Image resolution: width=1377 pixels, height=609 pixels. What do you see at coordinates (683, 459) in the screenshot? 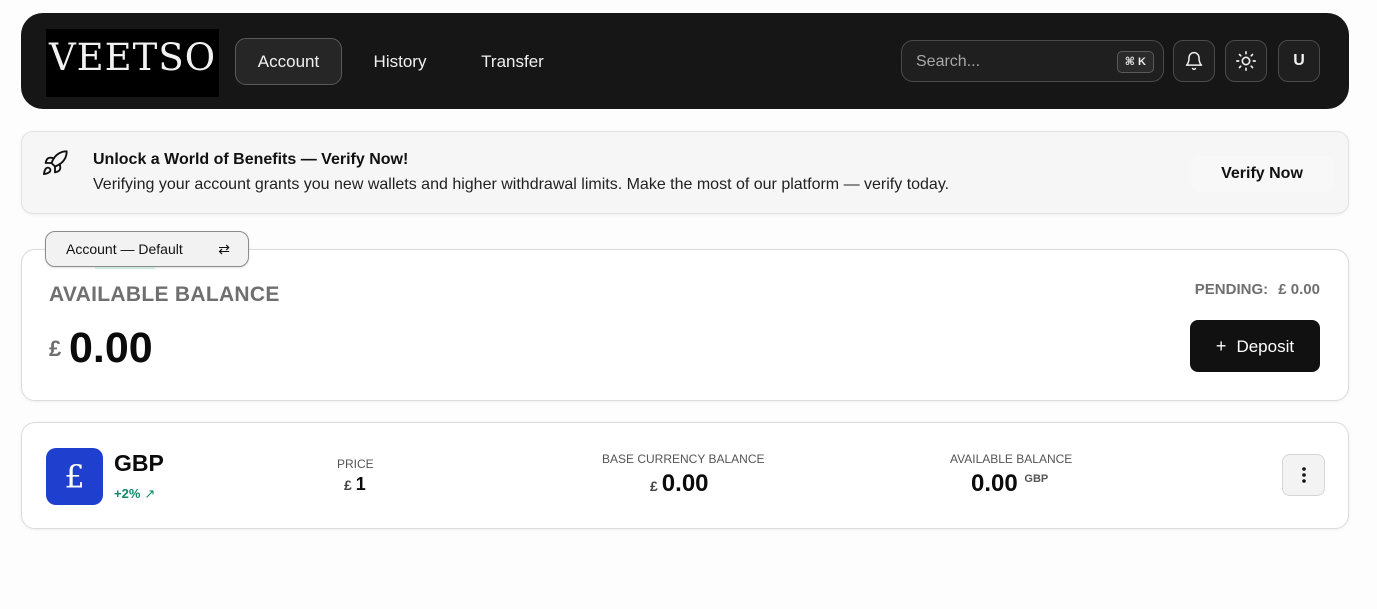
I see `base-balance-label: BASE CURRENCY BALANCE` at bounding box center [683, 459].